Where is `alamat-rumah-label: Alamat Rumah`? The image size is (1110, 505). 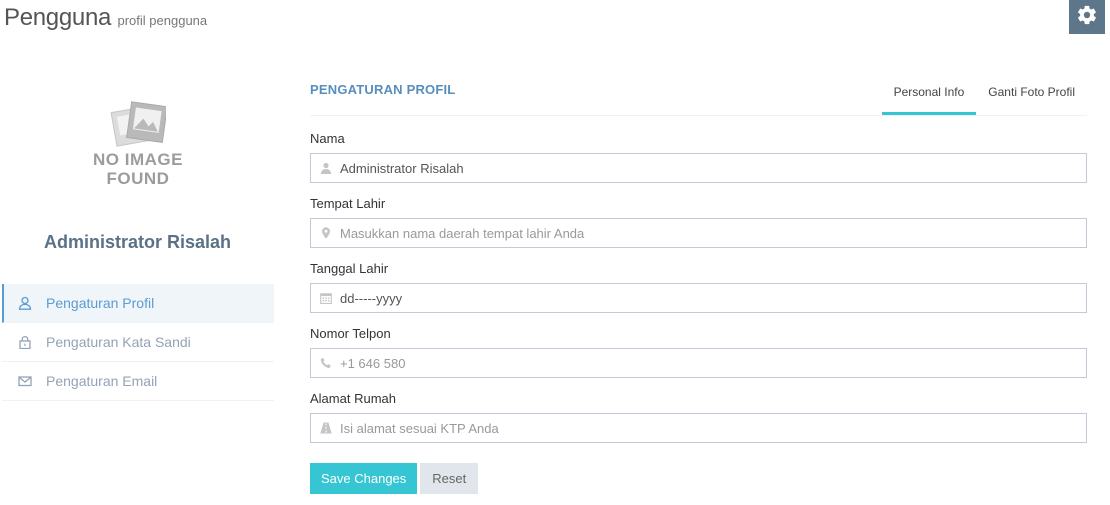 alamat-rumah-label: Alamat Rumah is located at coordinates (353, 398).